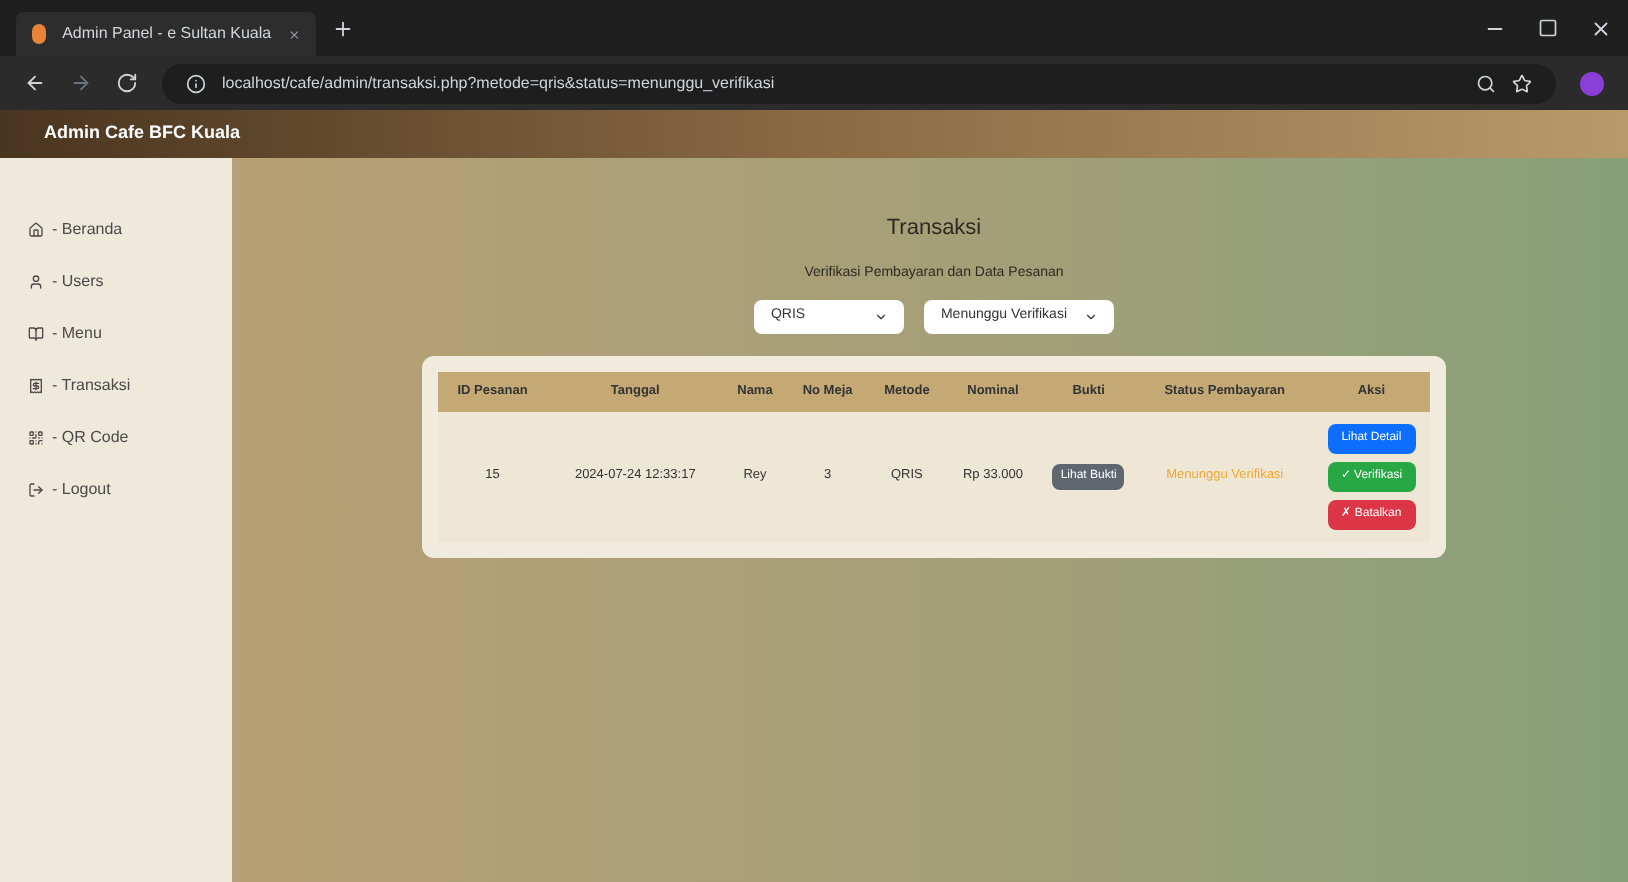 Image resolution: width=1628 pixels, height=882 pixels. I want to click on sidebar-item: - Users, so click(116, 282).